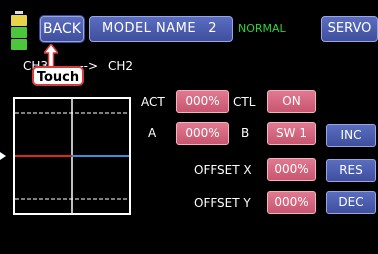 Image resolution: width=378 pixels, height=254 pixels. Describe the element at coordinates (51, 56) in the screenshot. I see `touch-arrow-icon` at that location.